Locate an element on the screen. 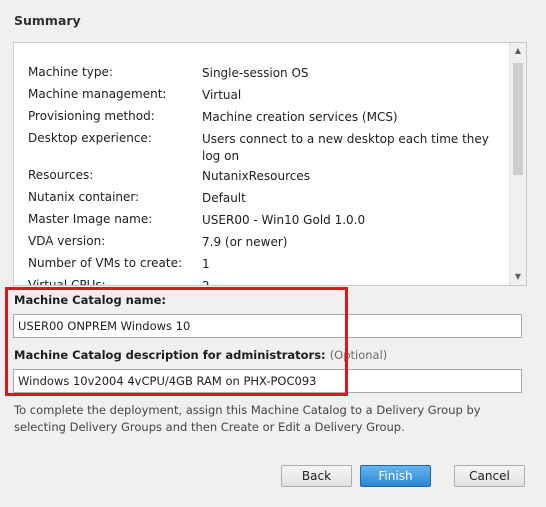 This screenshot has width=546, height=507. scroll-down-arrow-icon: ▼ is located at coordinates (518, 277).